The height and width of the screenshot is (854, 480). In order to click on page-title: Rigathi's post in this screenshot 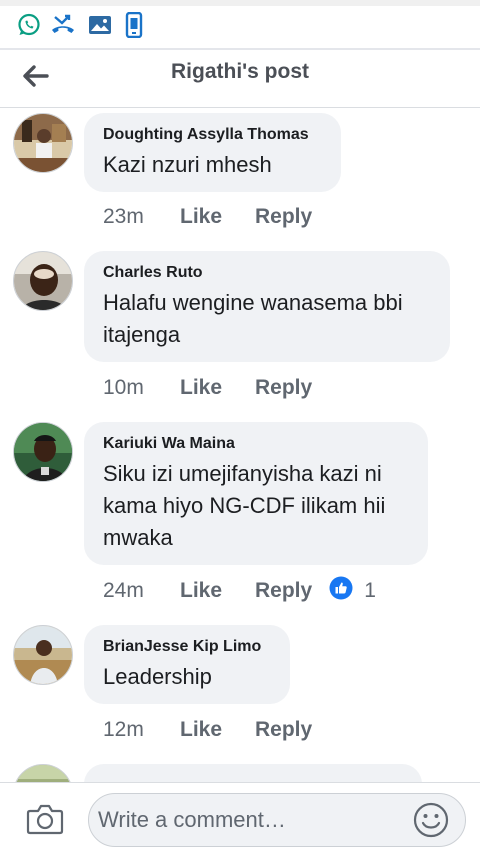, I will do `click(240, 71)`.